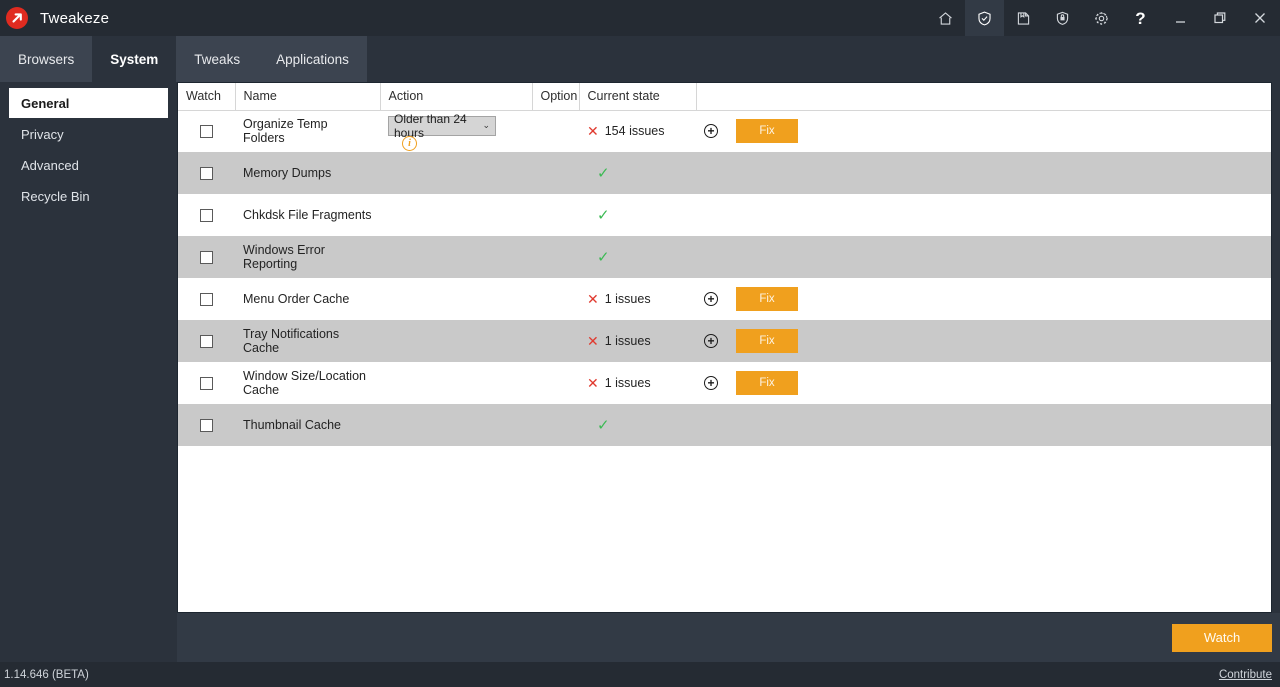  I want to click on item-name: Organize Temp Folders, so click(307, 131).